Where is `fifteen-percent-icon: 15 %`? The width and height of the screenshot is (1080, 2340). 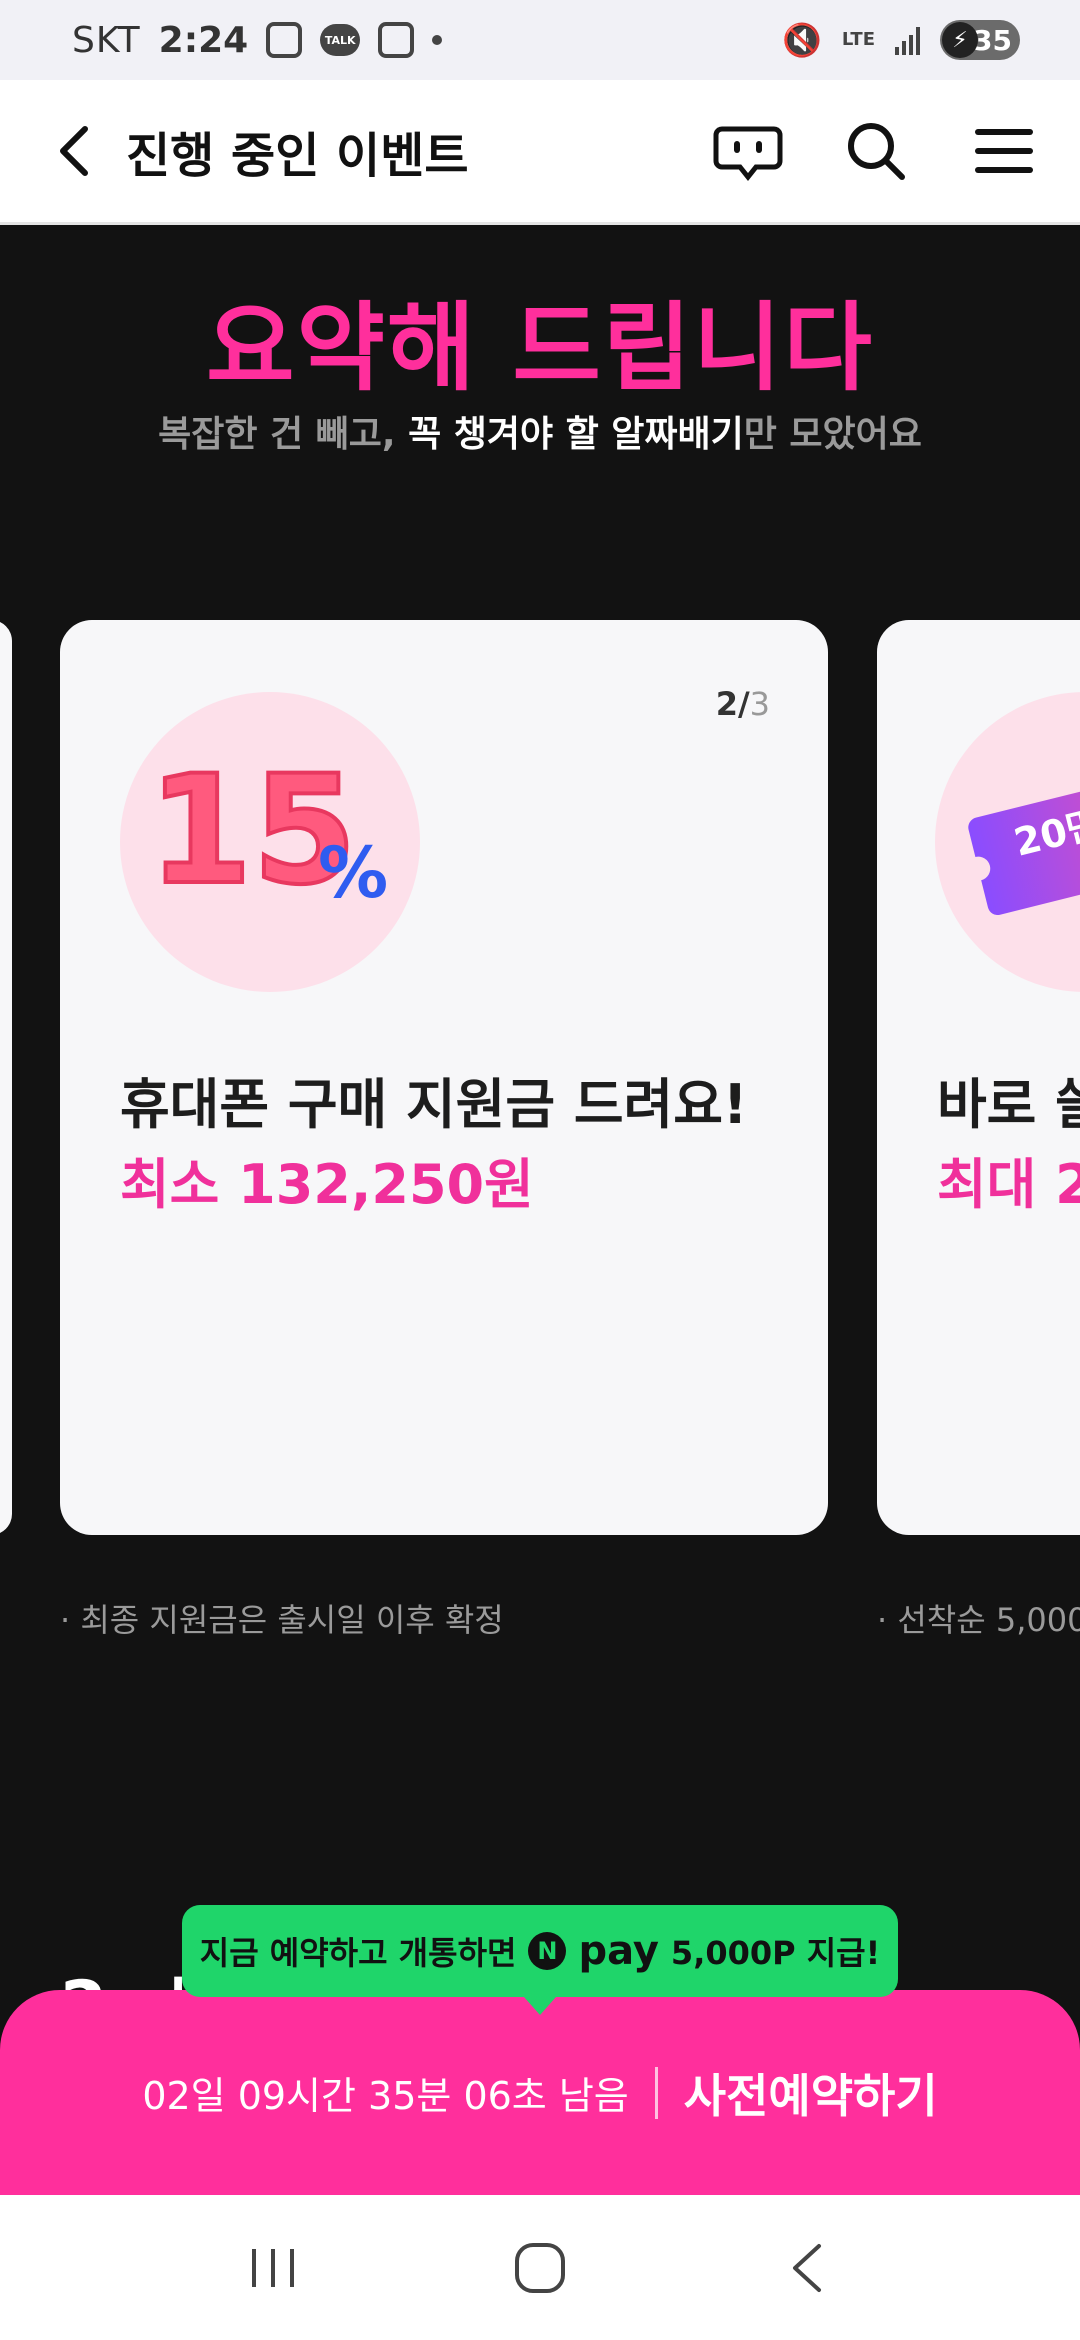 fifteen-percent-icon: 15 % is located at coordinates (267, 831).